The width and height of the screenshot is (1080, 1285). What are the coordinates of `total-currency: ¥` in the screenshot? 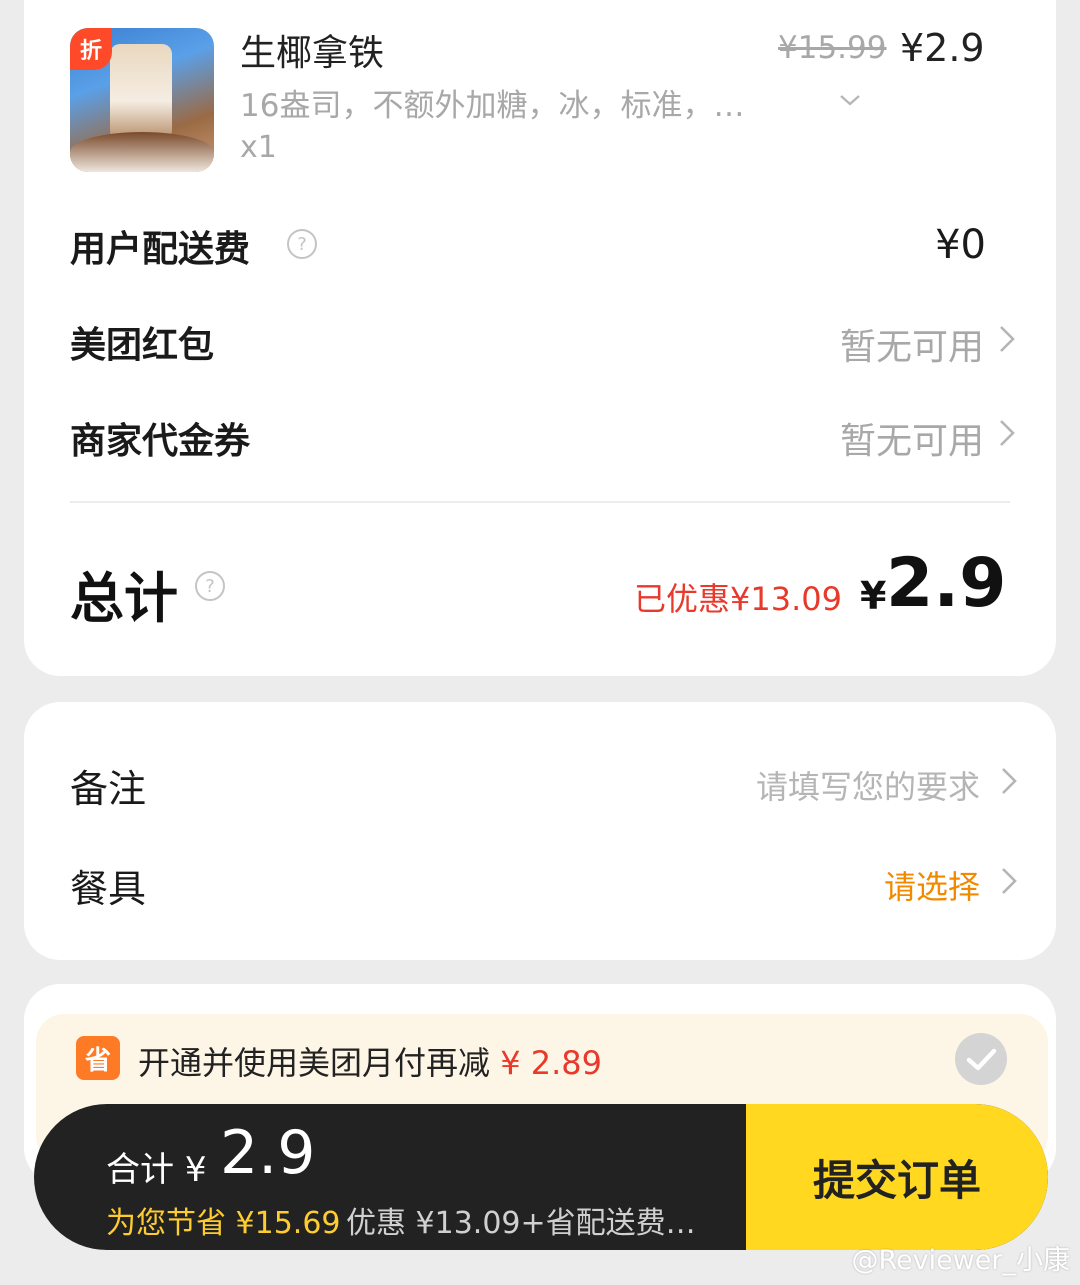 It's located at (873, 596).